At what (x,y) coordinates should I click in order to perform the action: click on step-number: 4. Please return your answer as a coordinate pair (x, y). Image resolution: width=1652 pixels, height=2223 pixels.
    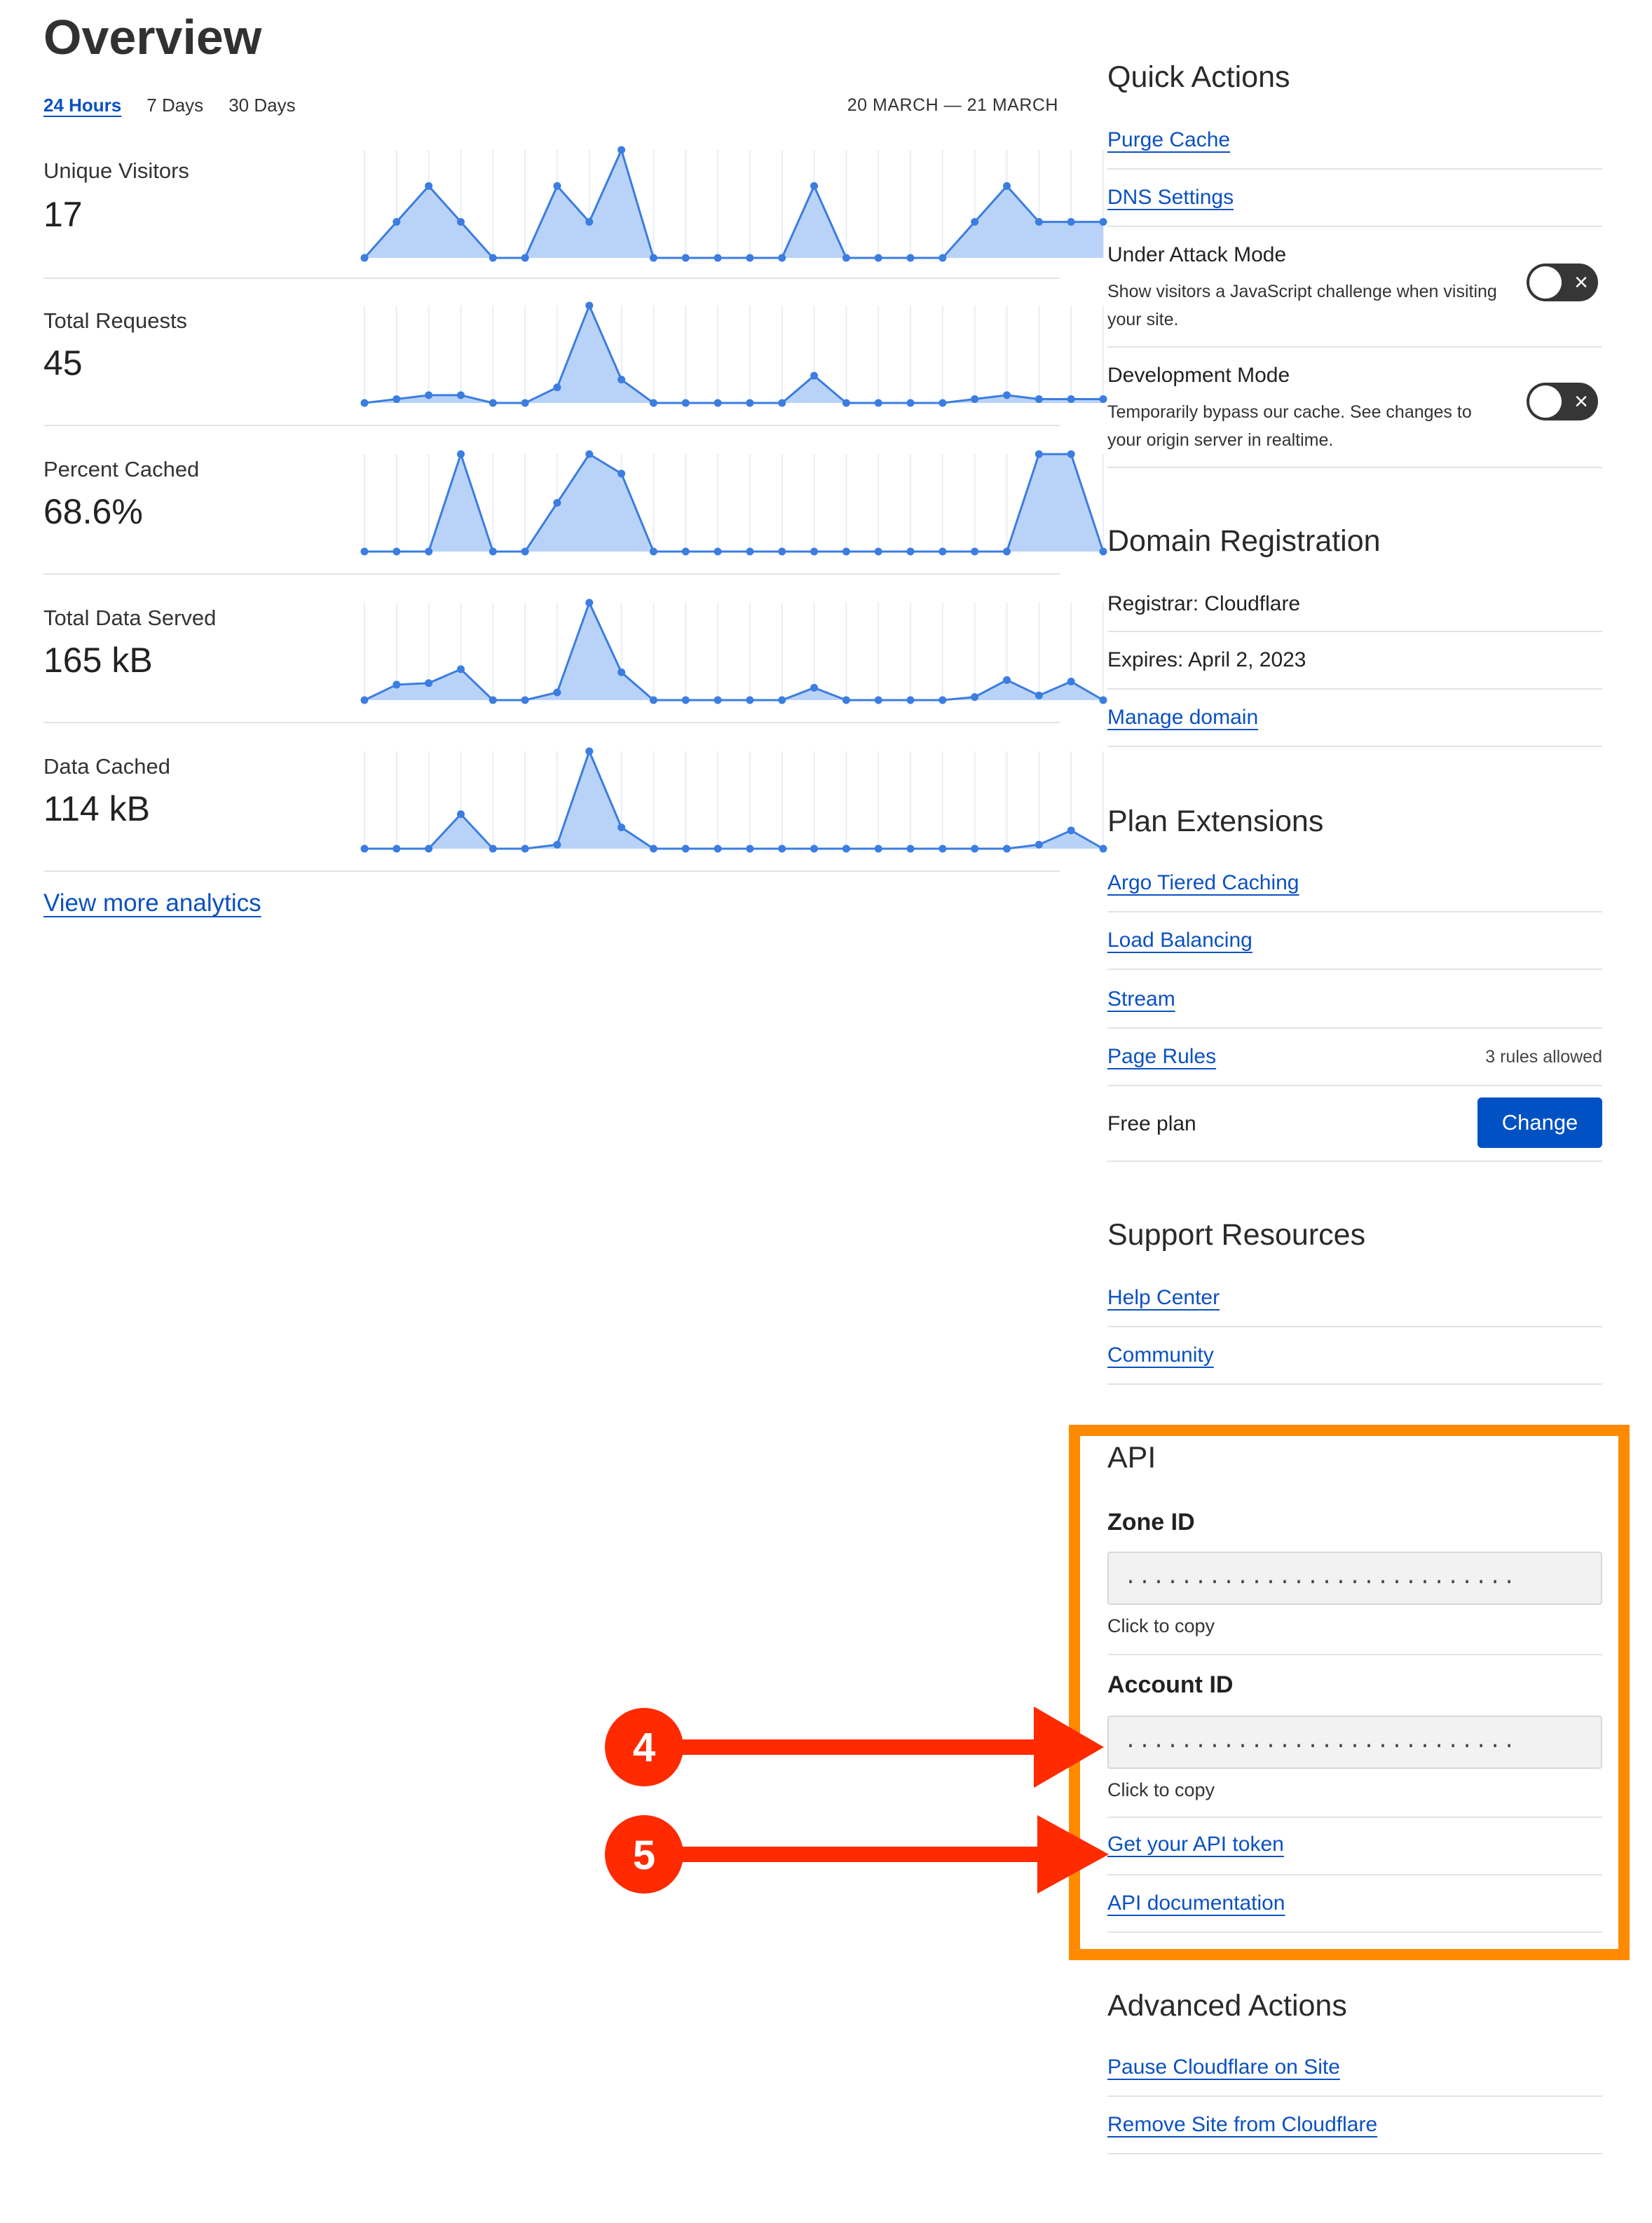
    Looking at the image, I should click on (644, 1747).